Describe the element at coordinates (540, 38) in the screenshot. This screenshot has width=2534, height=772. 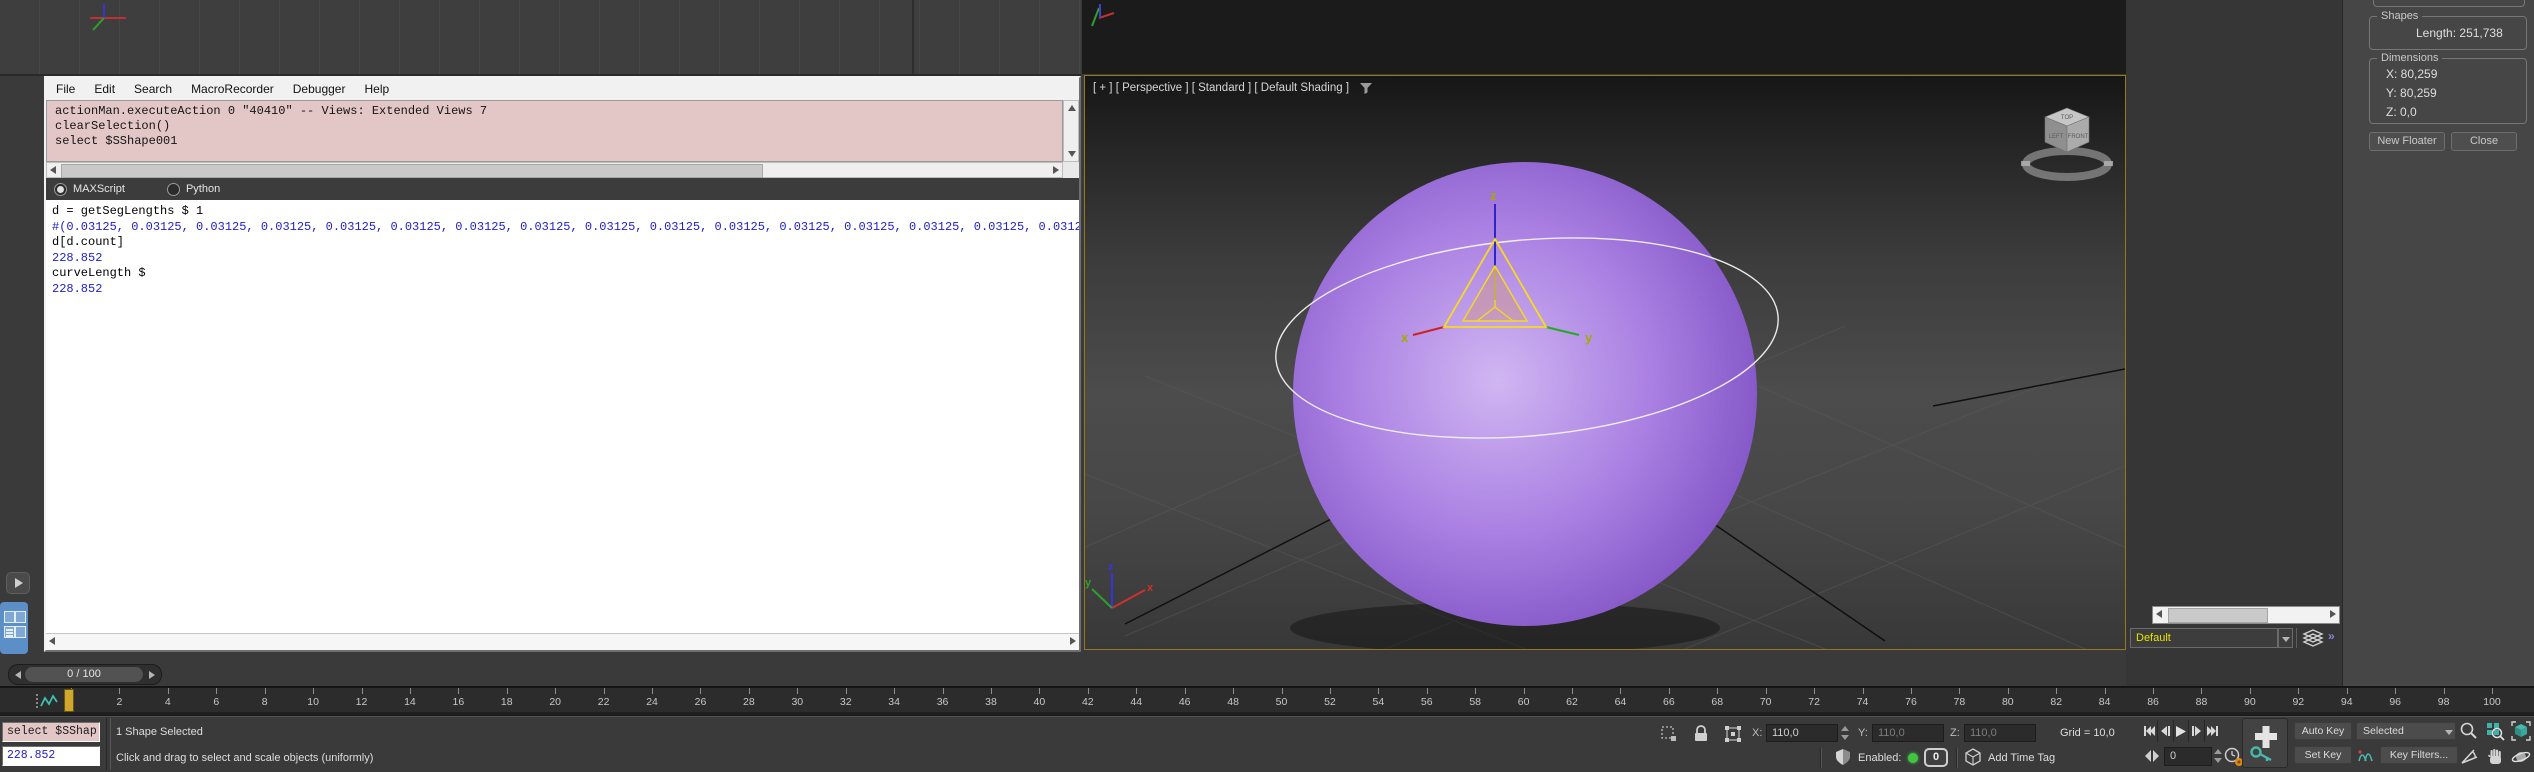
I see `top-left-viewport-strip` at that location.